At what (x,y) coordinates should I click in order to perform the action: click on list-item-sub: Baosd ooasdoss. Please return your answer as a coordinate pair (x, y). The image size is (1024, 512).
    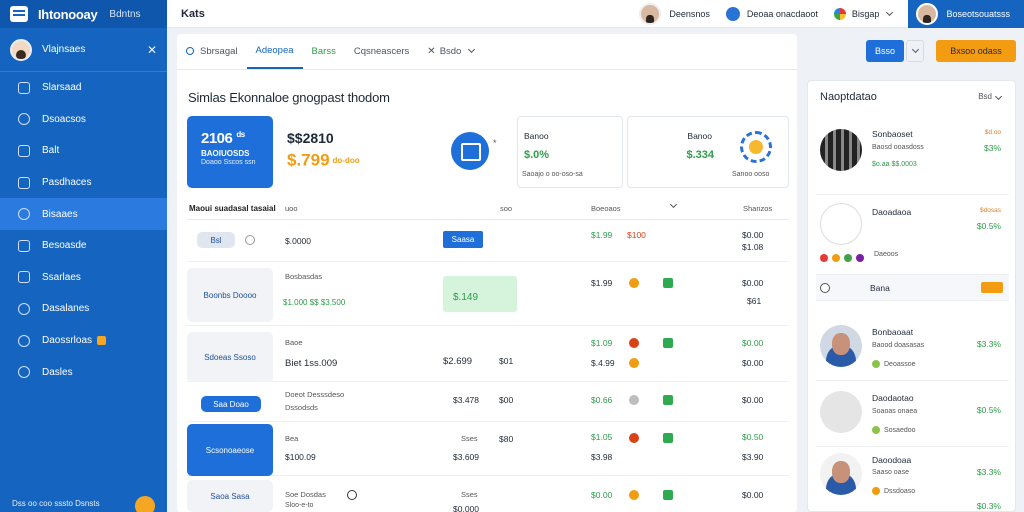
    Looking at the image, I should click on (898, 147).